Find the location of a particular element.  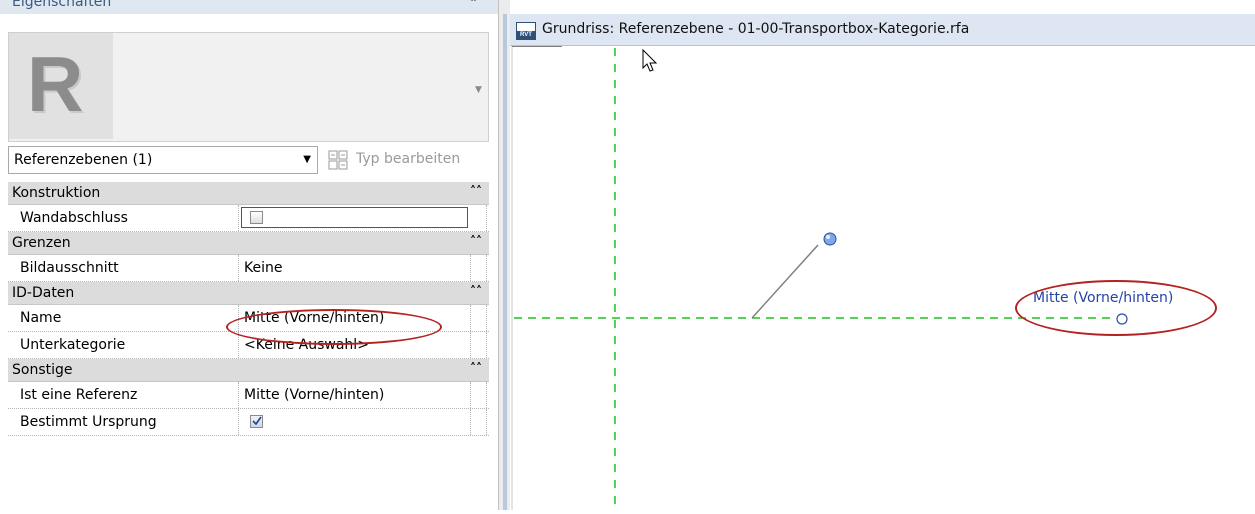

type-selector: Referenzebenen (1) ▼ is located at coordinates (163, 160).